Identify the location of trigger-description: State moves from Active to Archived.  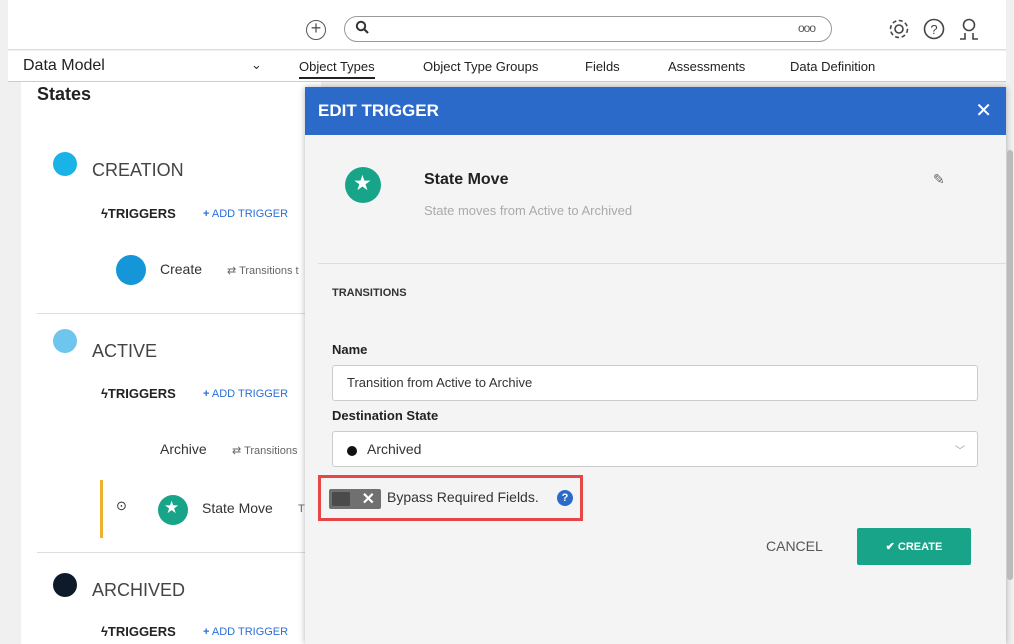
(528, 210).